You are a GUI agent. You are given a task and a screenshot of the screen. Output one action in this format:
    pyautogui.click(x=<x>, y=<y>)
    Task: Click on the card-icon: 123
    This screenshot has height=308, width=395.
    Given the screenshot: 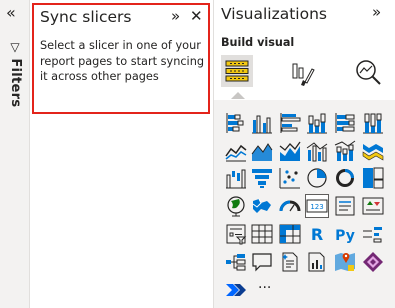 What is the action you would take?
    pyautogui.click(x=317, y=206)
    